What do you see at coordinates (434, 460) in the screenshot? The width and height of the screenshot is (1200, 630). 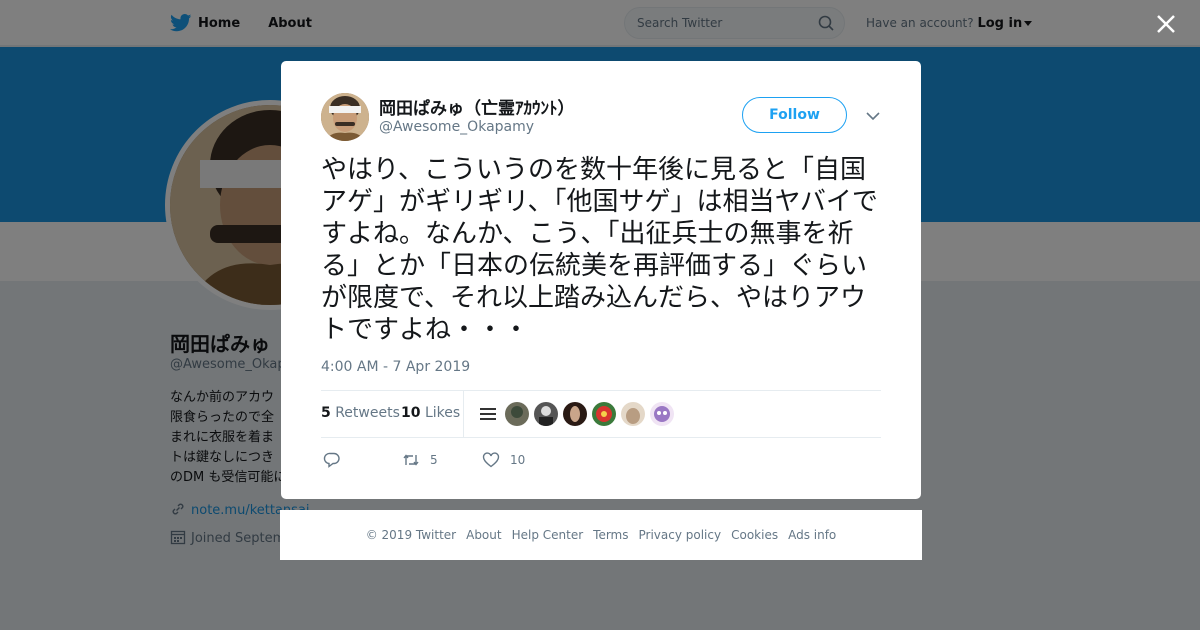 I see `retweet-count: 5` at bounding box center [434, 460].